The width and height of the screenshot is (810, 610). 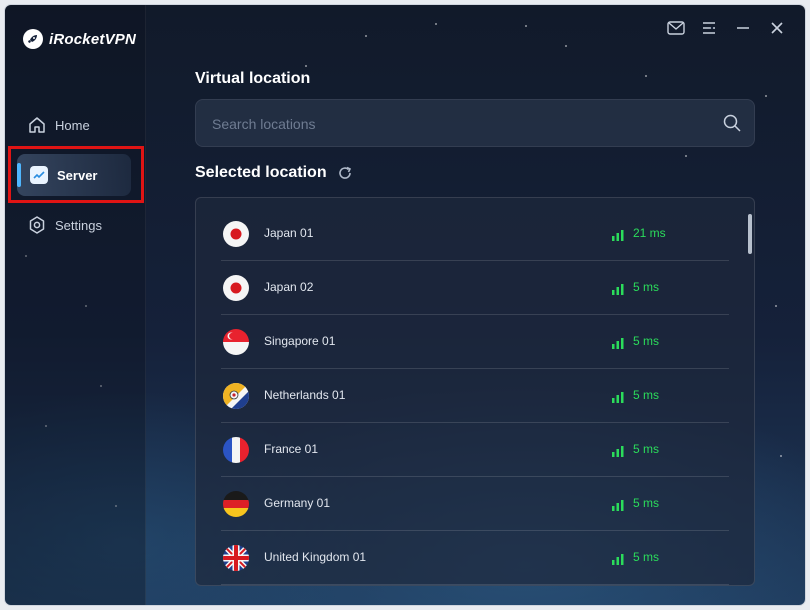 I want to click on close-icon, so click(x=777, y=30).